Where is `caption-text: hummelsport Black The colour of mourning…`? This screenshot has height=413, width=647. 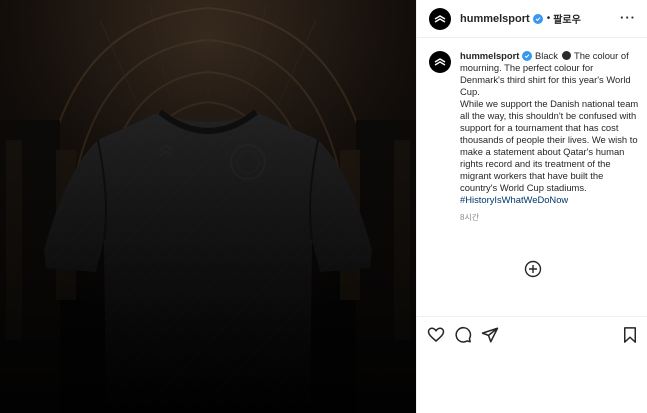
caption-text: hummelsport Black The colour of mourning… is located at coordinates (550, 137).